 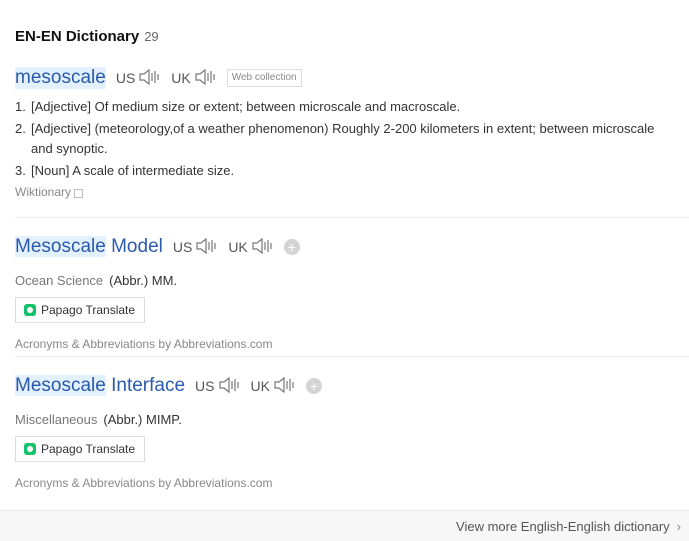 What do you see at coordinates (151, 36) in the screenshot?
I see `result-count: 29` at bounding box center [151, 36].